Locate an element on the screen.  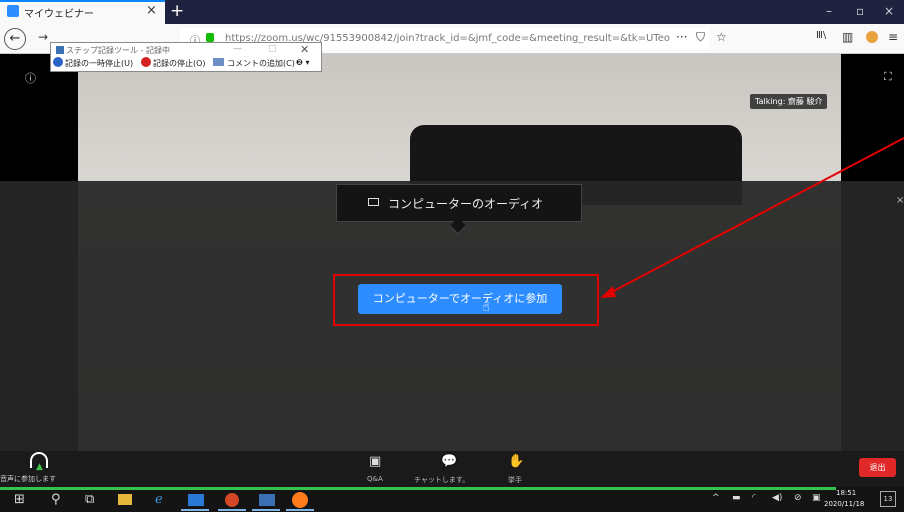
wifi-icon: ◜ is located at coordinates (754, 498).